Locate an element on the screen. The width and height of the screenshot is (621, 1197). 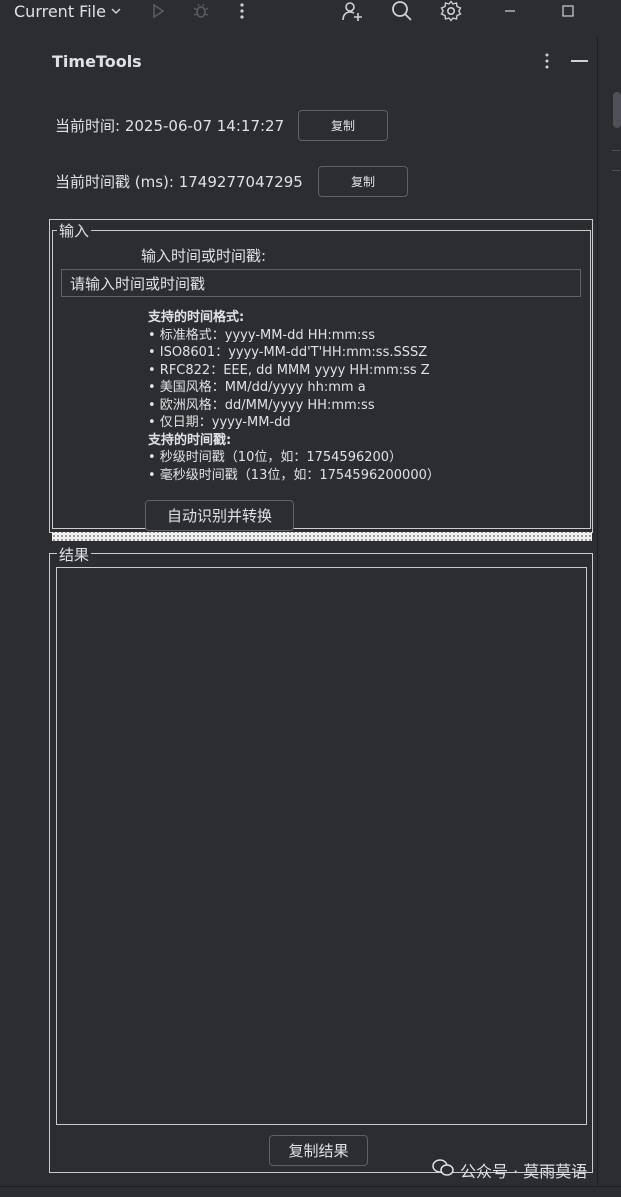
add-user-icon is located at coordinates (352, 11).